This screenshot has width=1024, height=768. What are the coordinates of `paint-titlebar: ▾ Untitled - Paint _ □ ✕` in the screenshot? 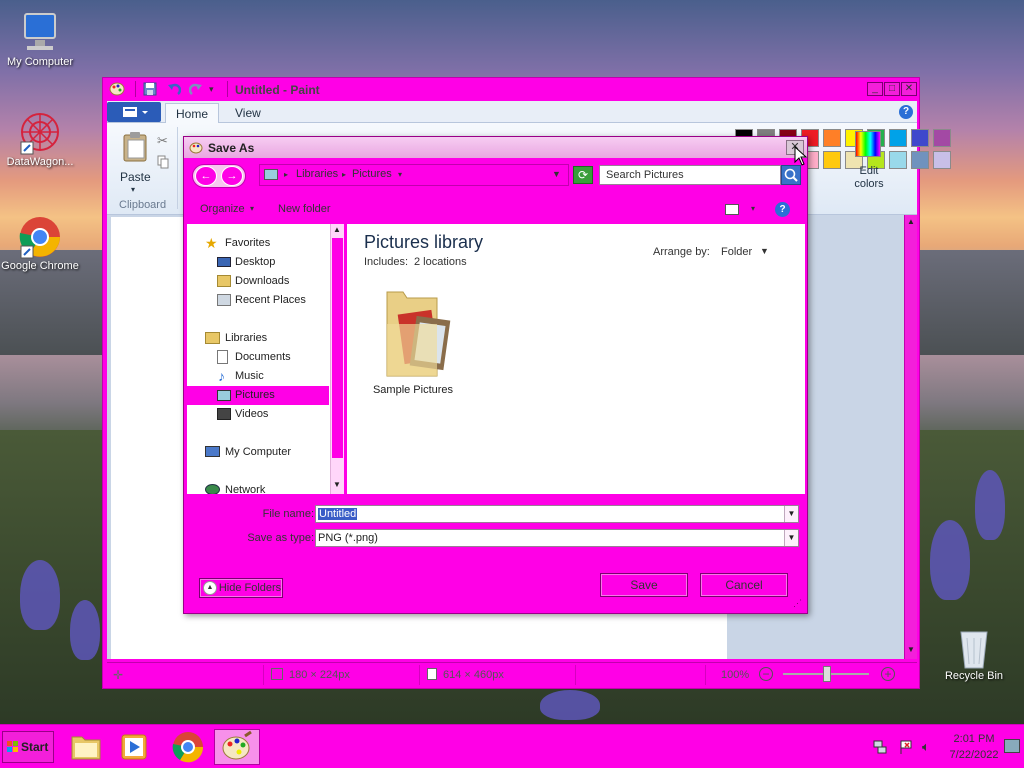 It's located at (511, 89).